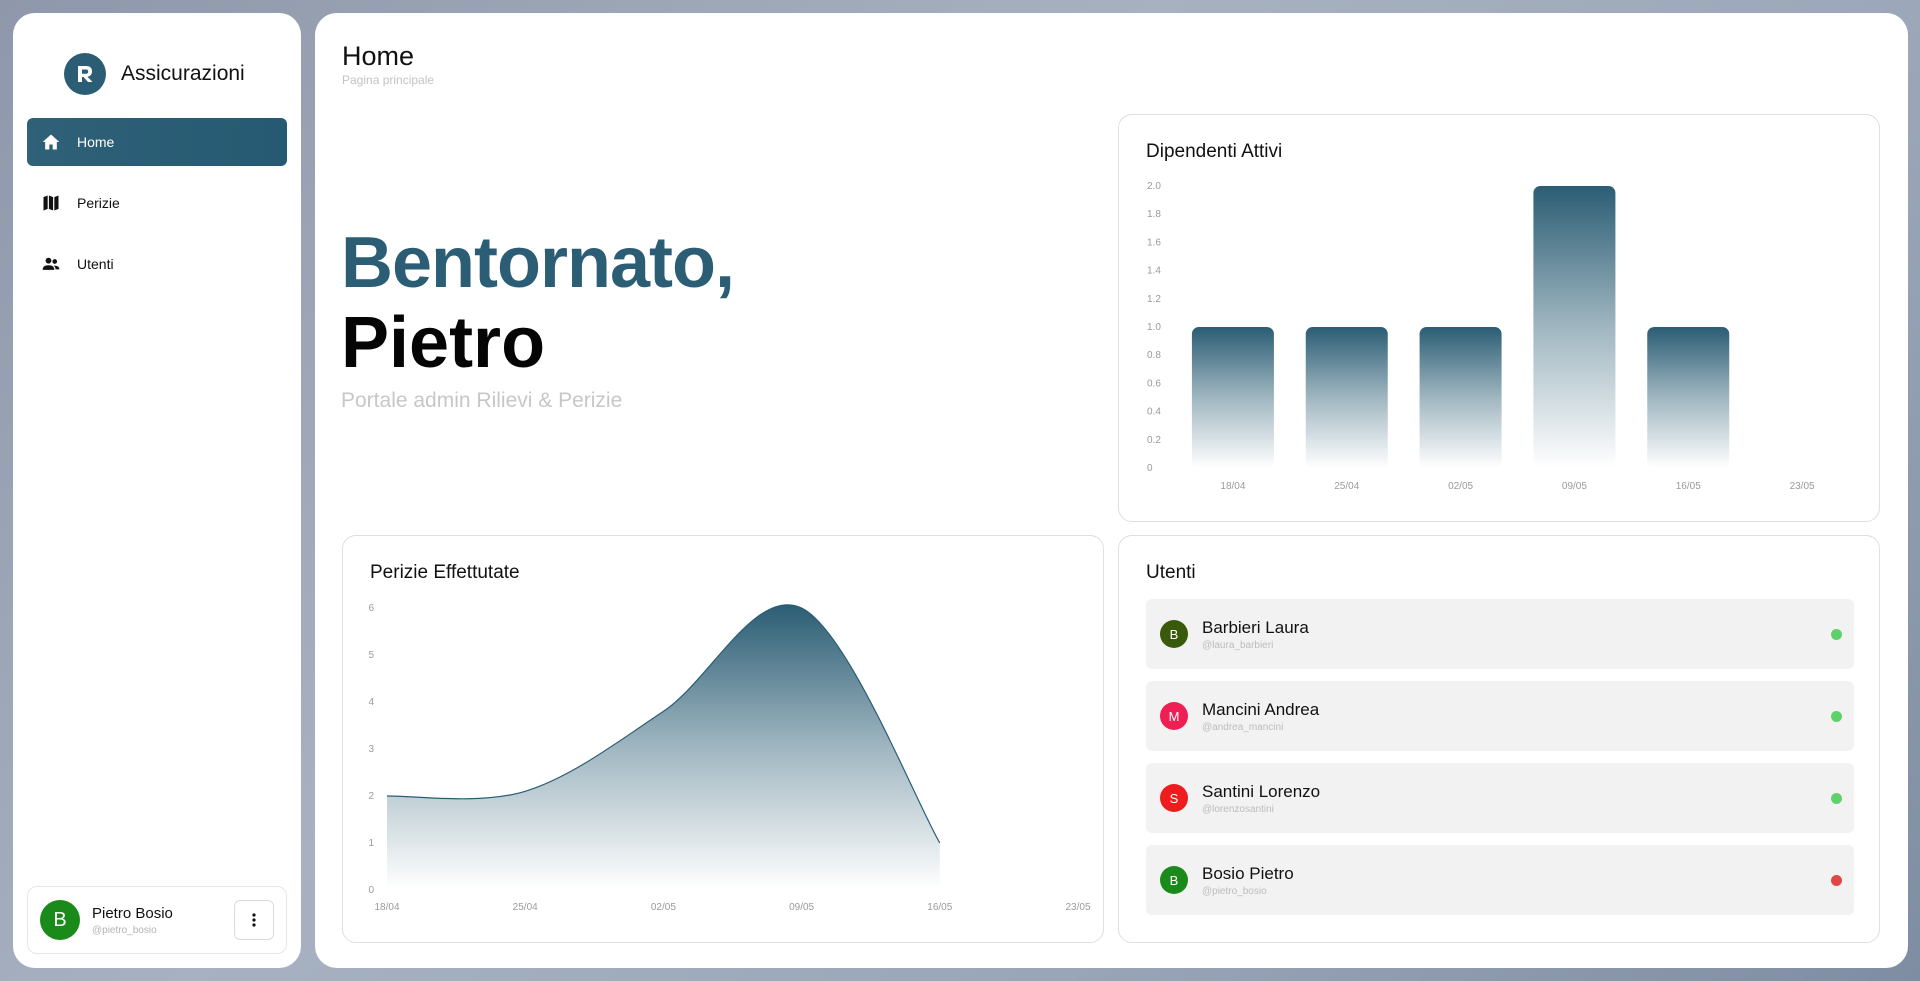 This screenshot has width=1920, height=981. What do you see at coordinates (1154, 383) in the screenshot?
I see `y-tick-label: 0.6` at bounding box center [1154, 383].